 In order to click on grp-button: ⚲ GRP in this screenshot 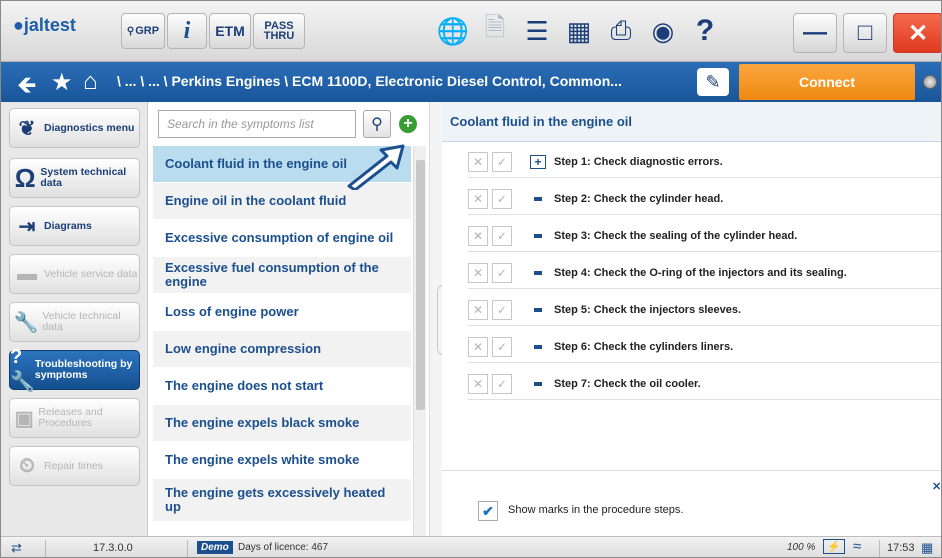, I will do `click(143, 31)`.